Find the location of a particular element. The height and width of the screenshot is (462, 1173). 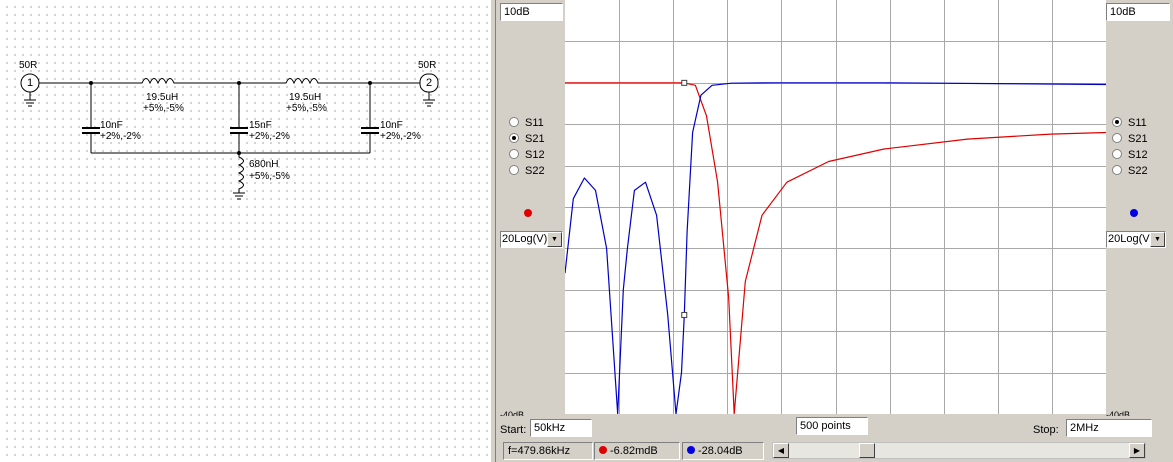

c3-value: 10nF is located at coordinates (391, 125).